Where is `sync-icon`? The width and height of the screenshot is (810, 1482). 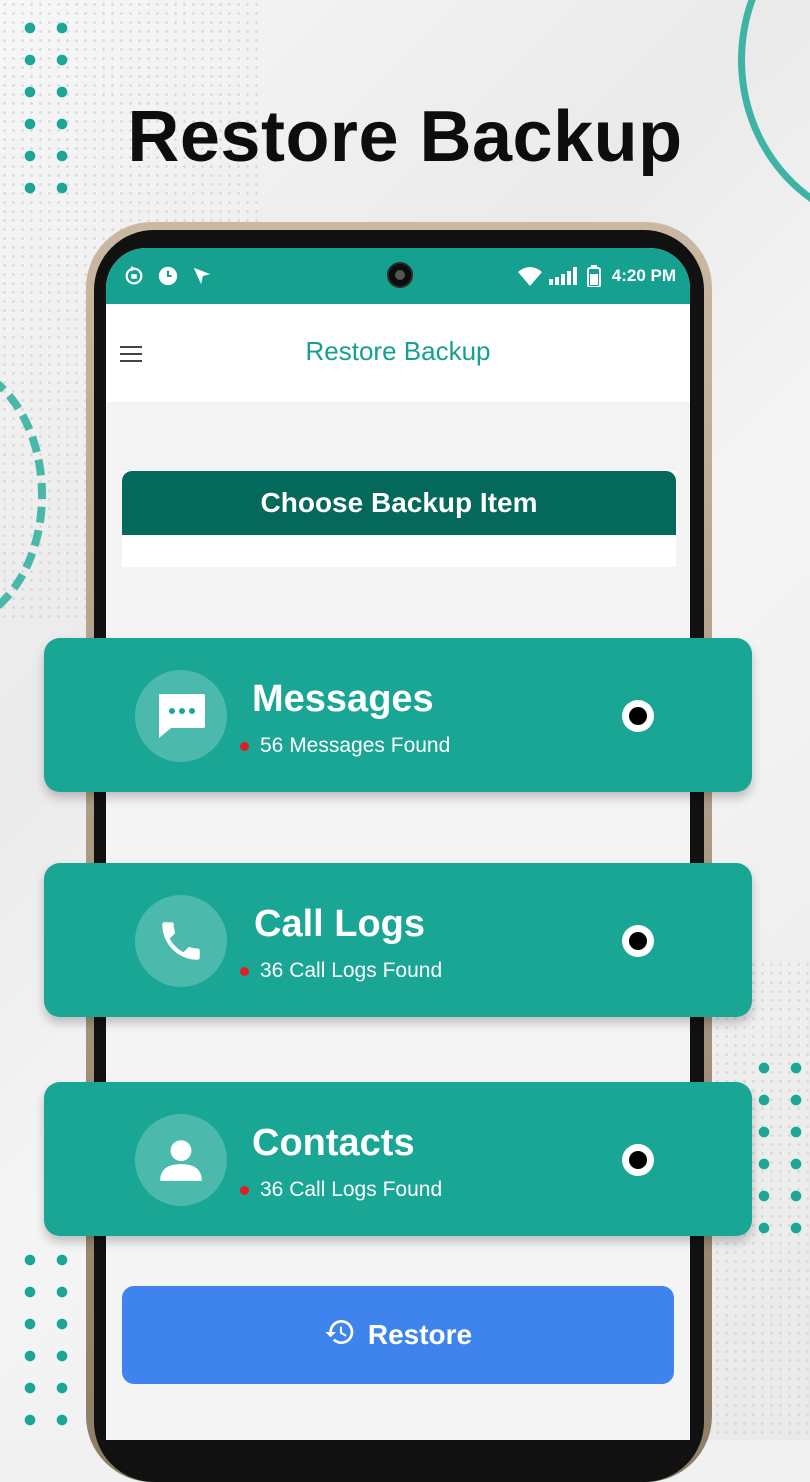 sync-icon is located at coordinates (134, 276).